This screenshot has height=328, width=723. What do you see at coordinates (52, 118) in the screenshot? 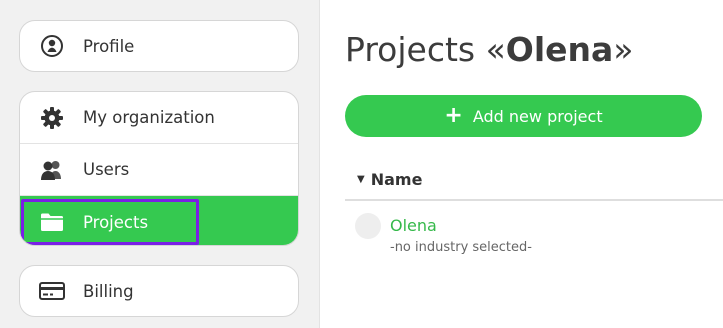
I see `gear-icon` at bounding box center [52, 118].